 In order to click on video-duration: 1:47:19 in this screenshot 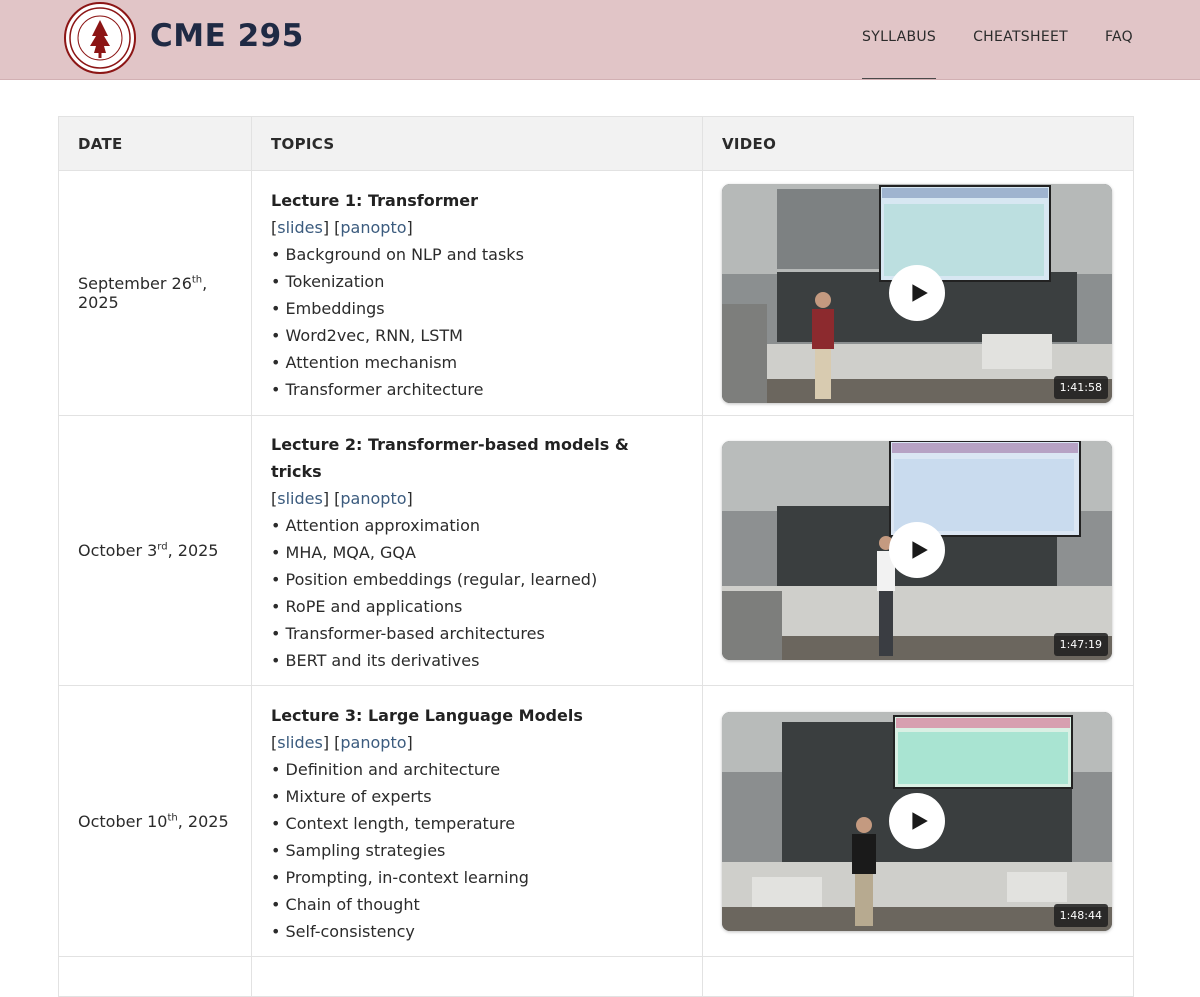, I will do `click(1080, 644)`.